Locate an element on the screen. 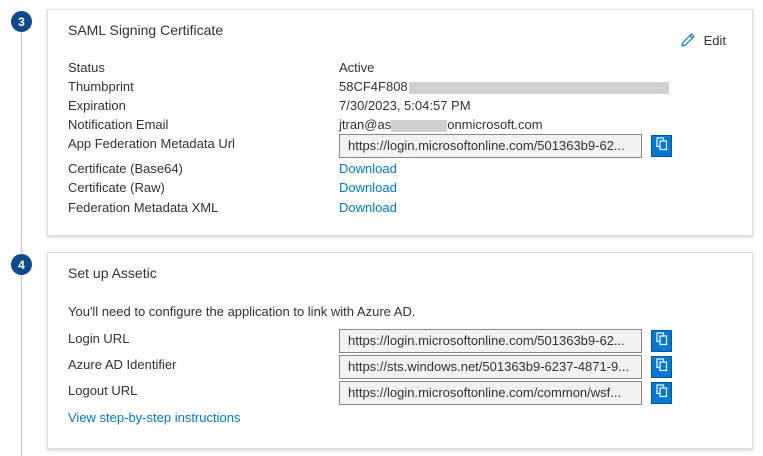  steps-rail is located at coordinates (21, 240).